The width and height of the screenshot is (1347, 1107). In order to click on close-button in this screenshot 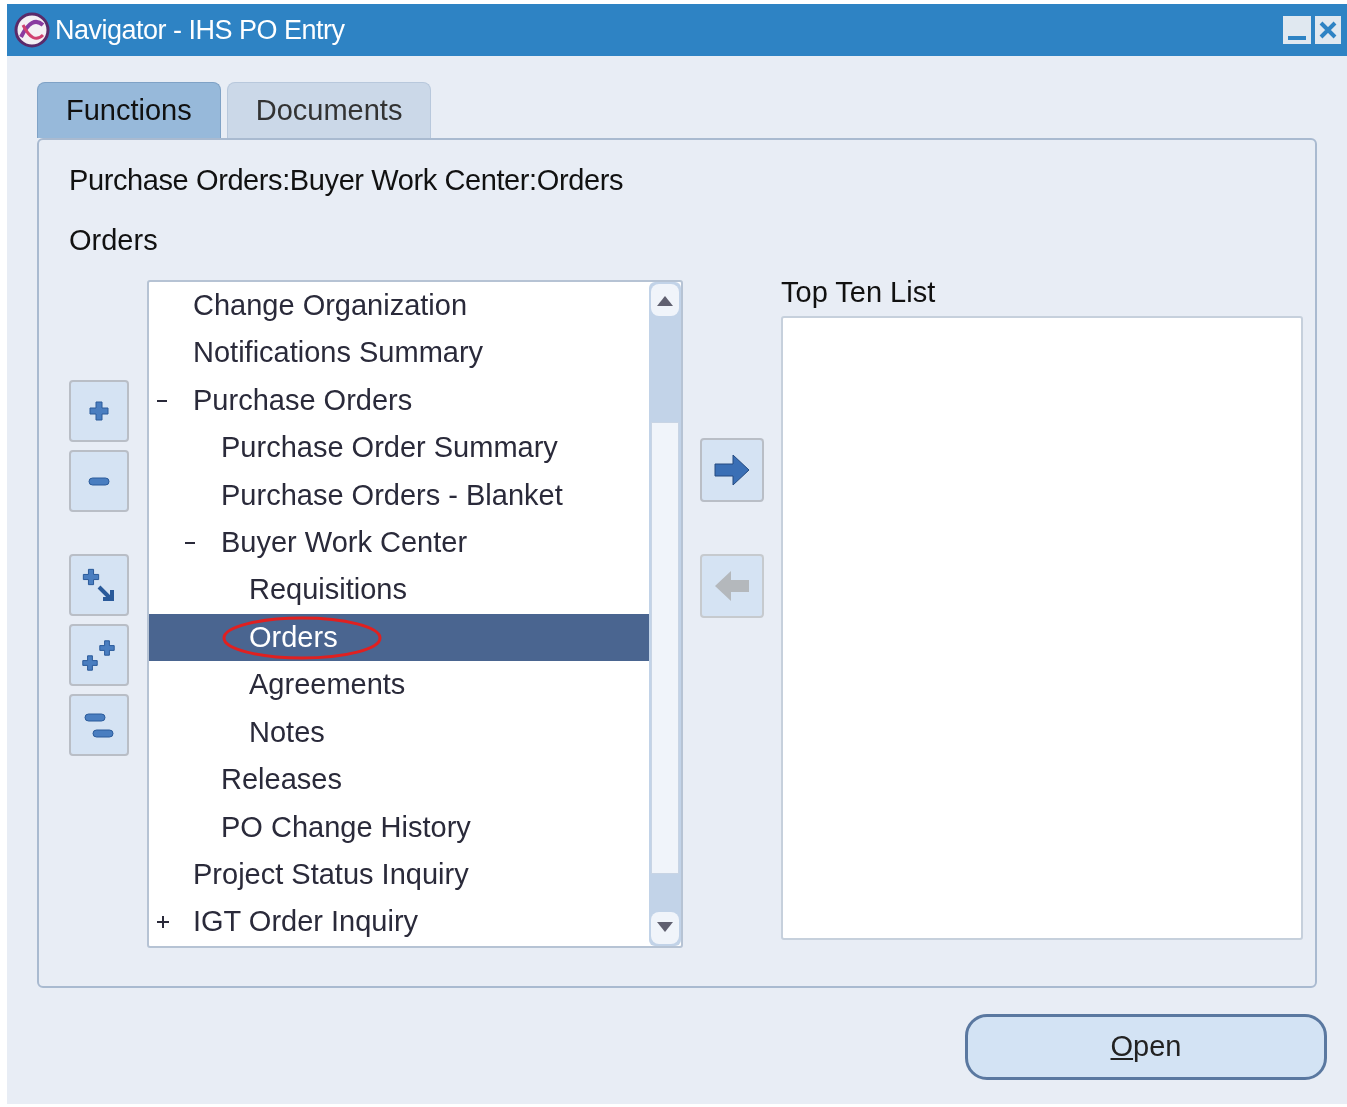, I will do `click(1328, 30)`.